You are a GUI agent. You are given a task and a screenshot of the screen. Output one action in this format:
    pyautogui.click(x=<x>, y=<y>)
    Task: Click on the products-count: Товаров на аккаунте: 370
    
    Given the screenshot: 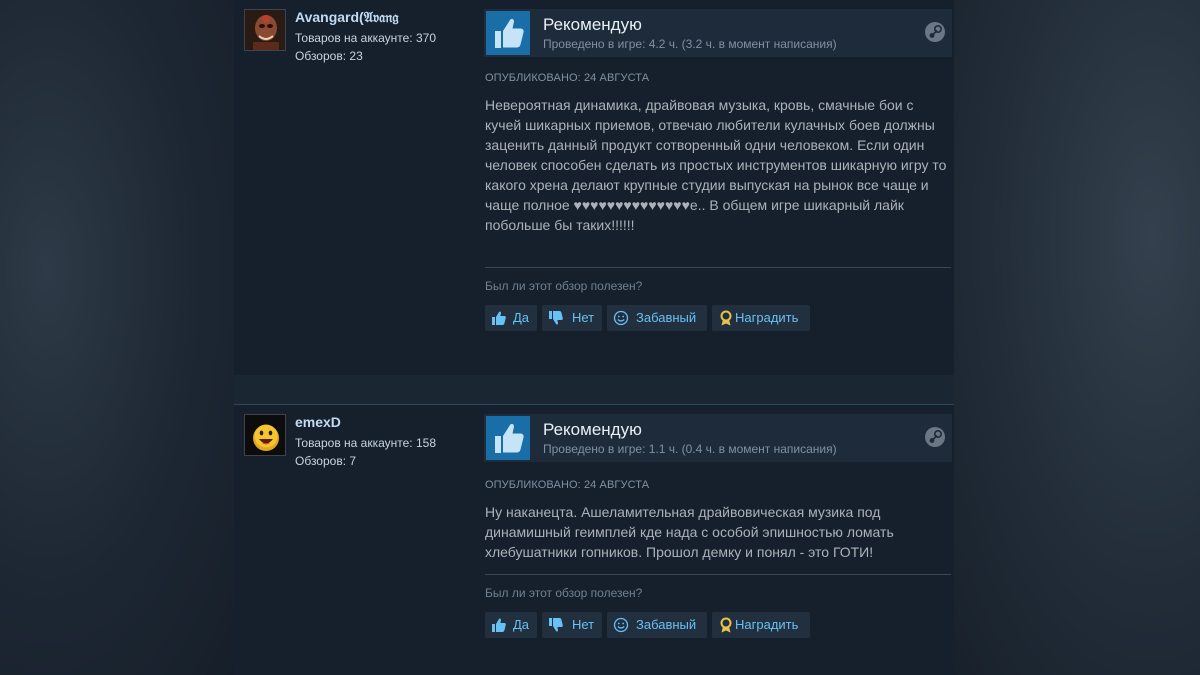 What is the action you would take?
    pyautogui.click(x=365, y=38)
    